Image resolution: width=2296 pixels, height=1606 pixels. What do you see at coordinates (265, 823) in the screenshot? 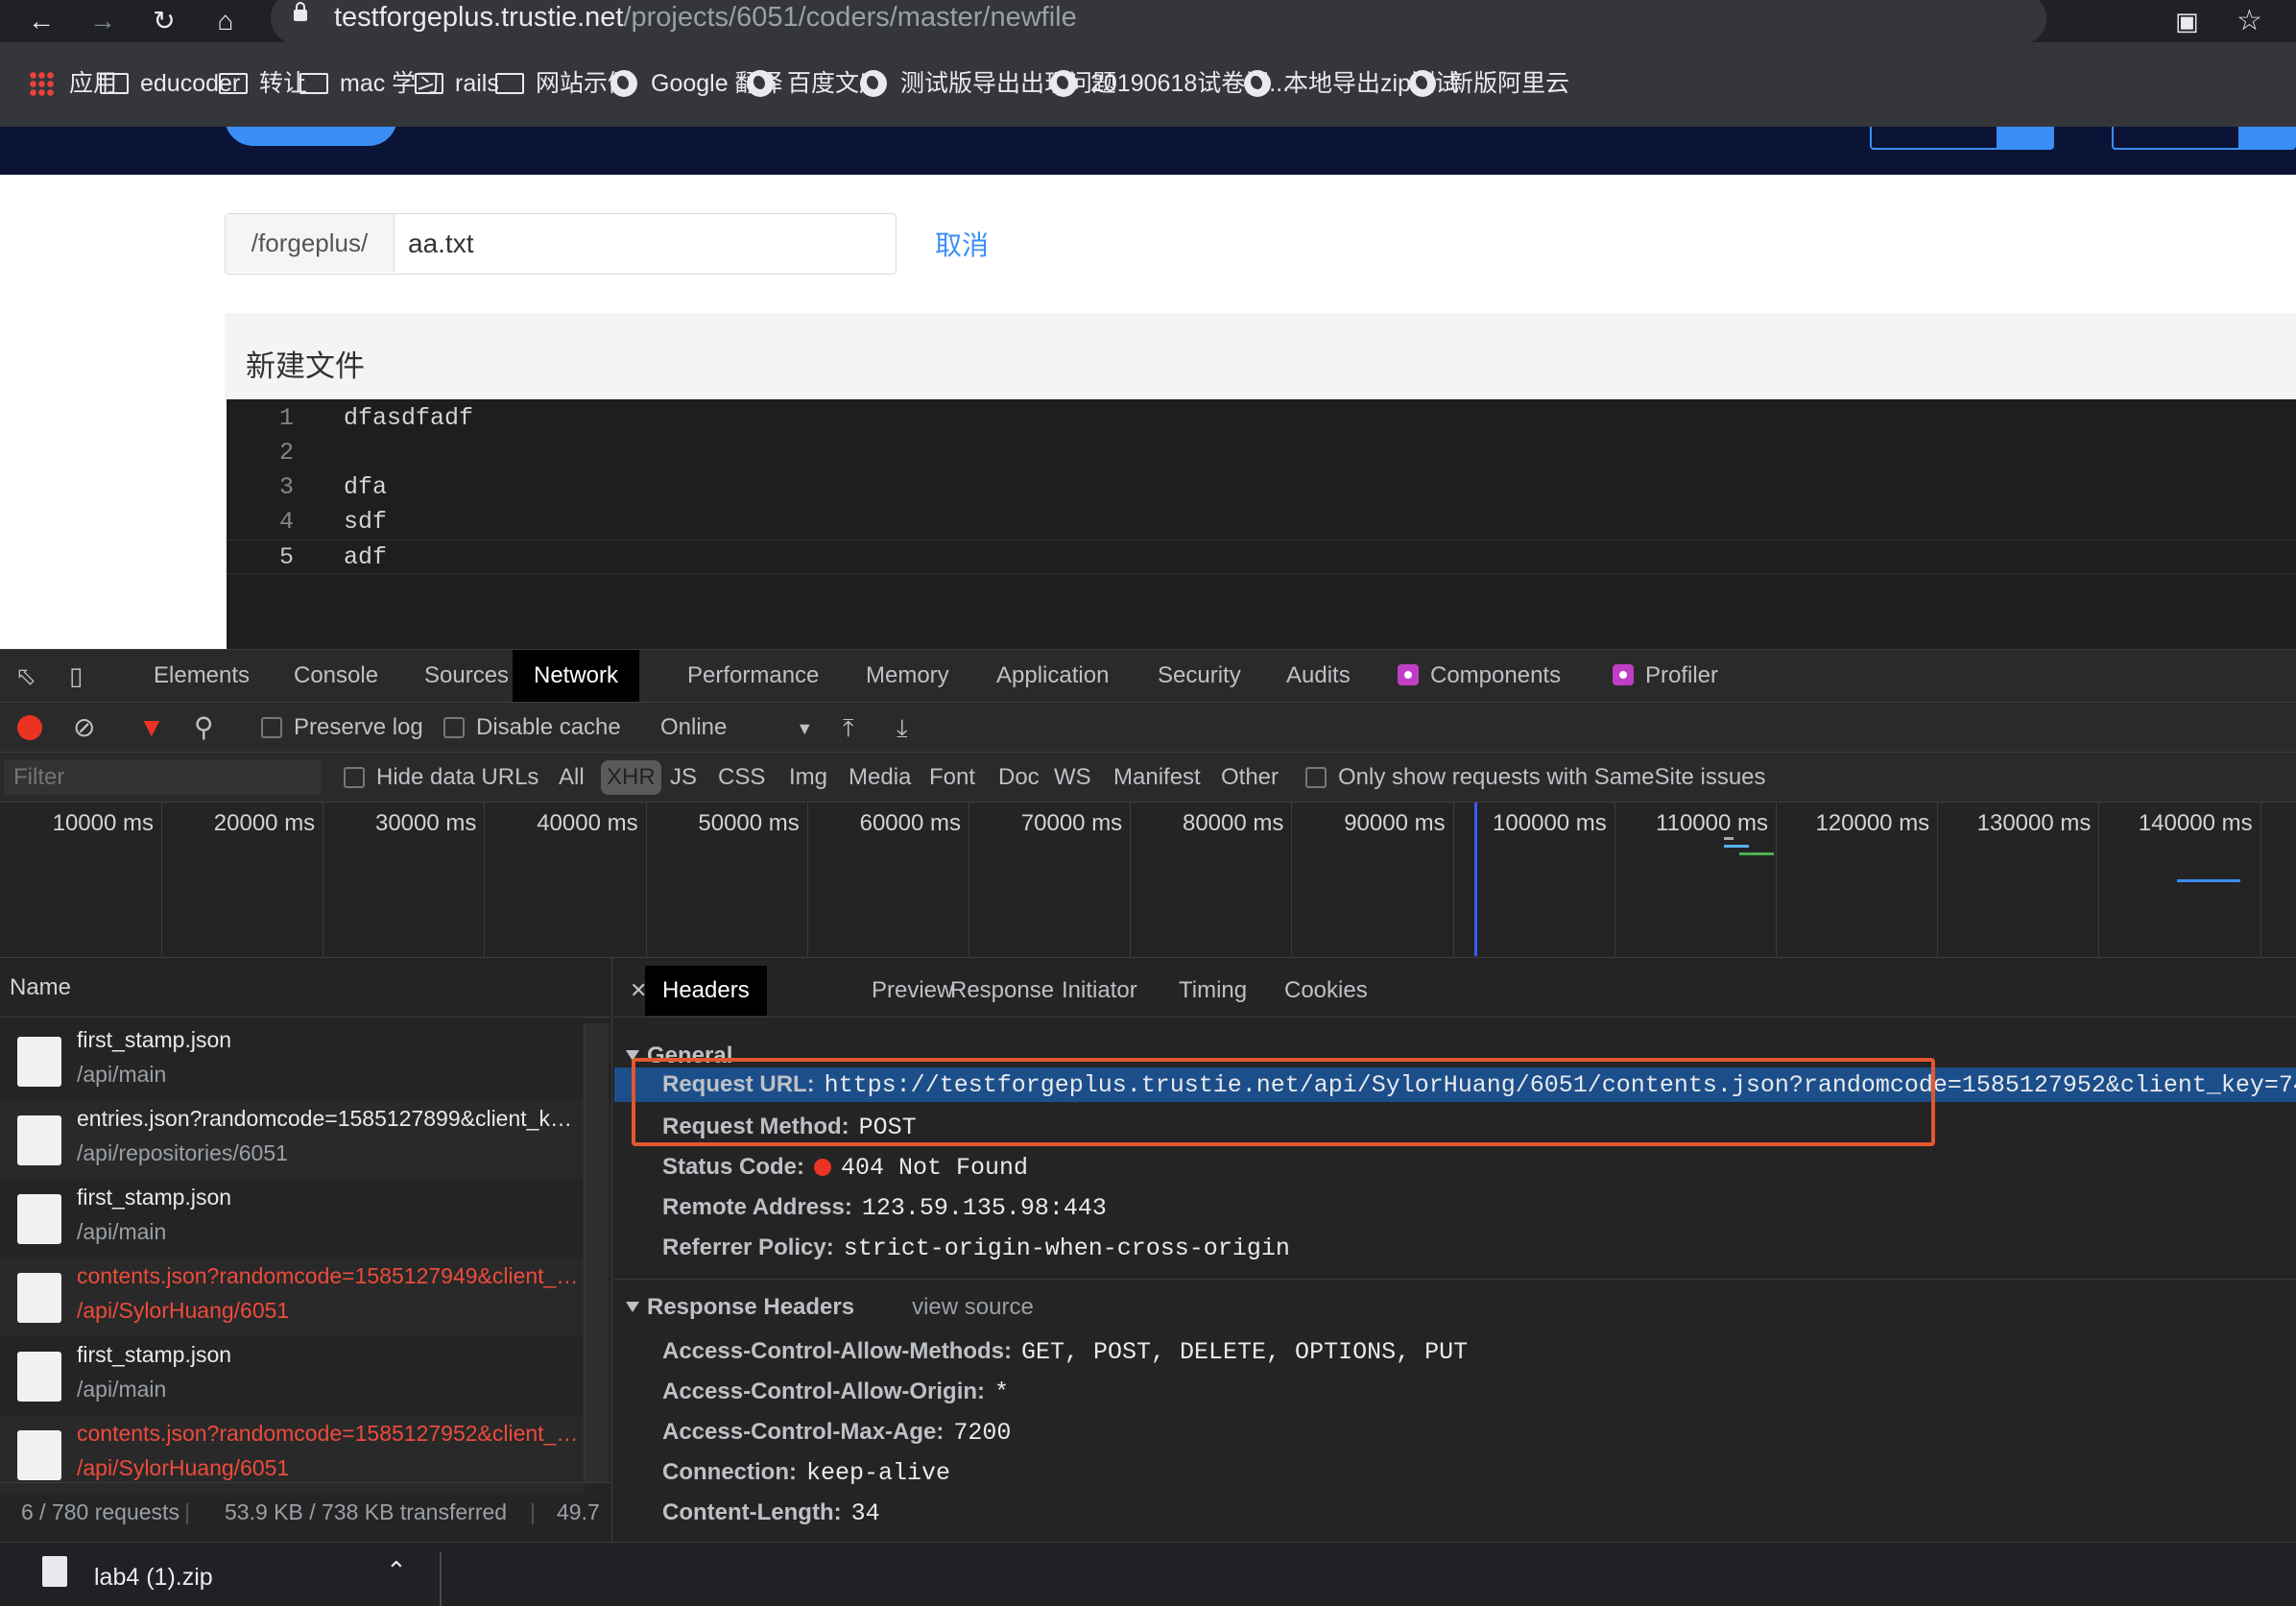
I see `timeline-tick-label: 20000 ms` at bounding box center [265, 823].